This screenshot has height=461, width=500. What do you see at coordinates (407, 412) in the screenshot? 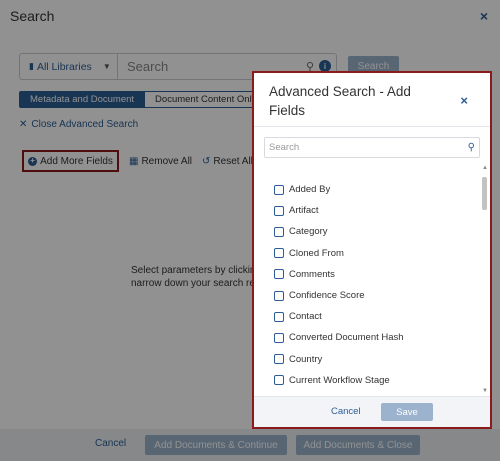
I see `modal-save-button: Save` at bounding box center [407, 412].